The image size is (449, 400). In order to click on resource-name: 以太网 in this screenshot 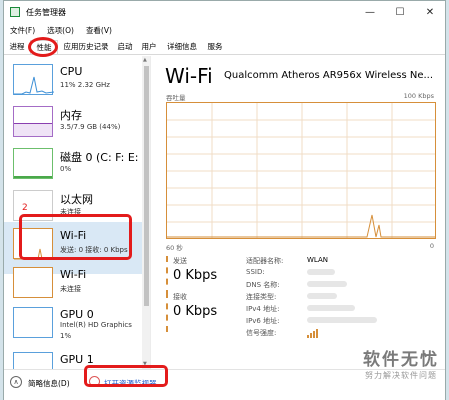, I will do `click(76, 199)`.